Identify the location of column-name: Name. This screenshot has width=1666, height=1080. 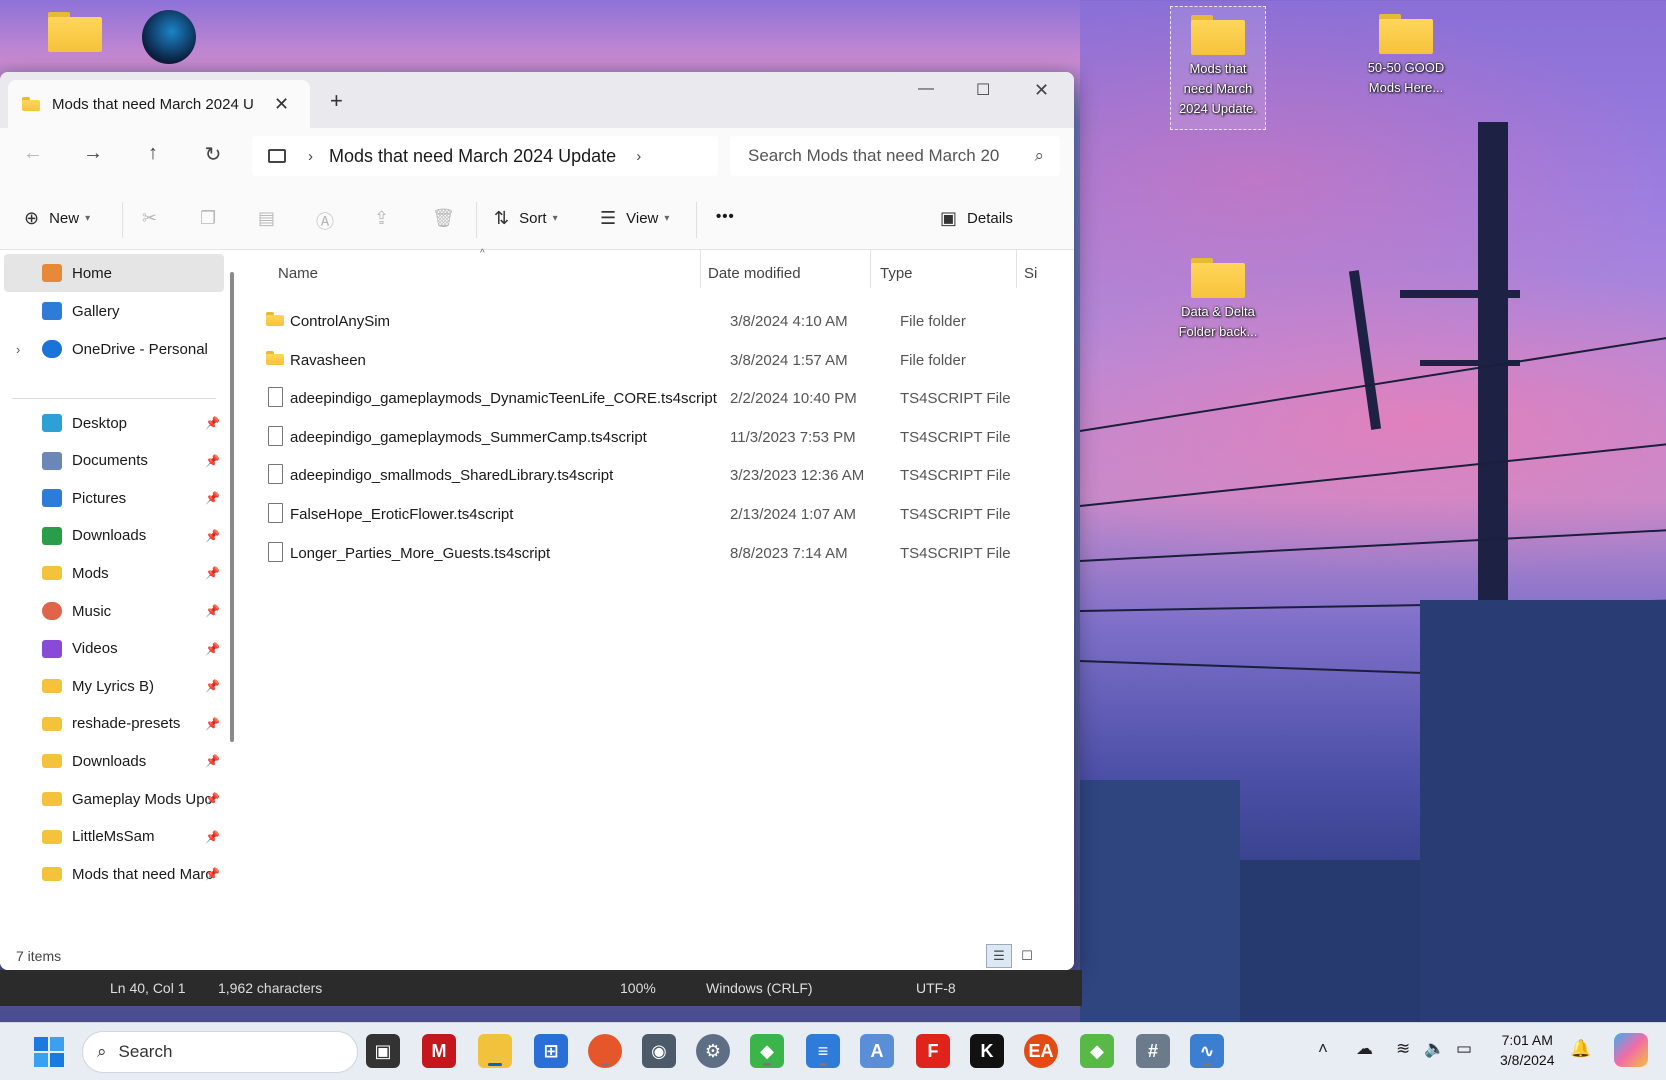
(298, 273).